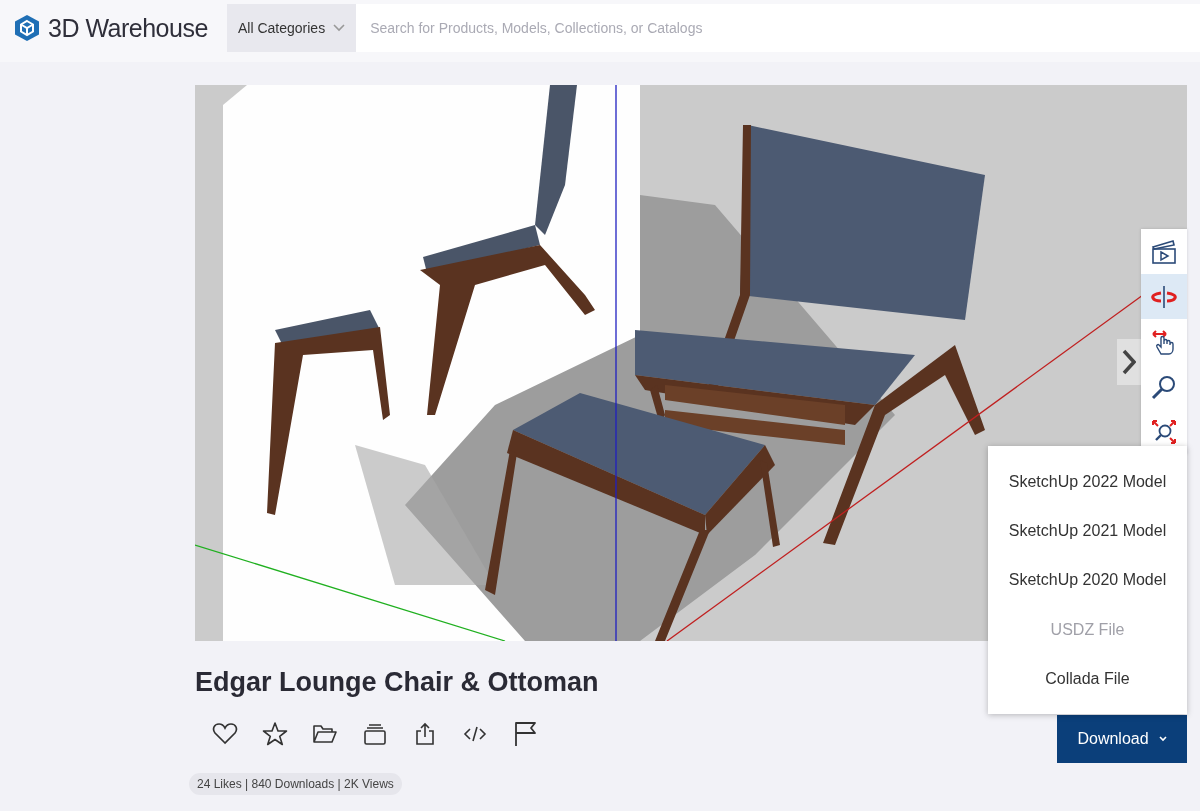 The width and height of the screenshot is (1200, 811). What do you see at coordinates (397, 682) in the screenshot?
I see `model-title: Edgar Lounge Chair & Ottoman` at bounding box center [397, 682].